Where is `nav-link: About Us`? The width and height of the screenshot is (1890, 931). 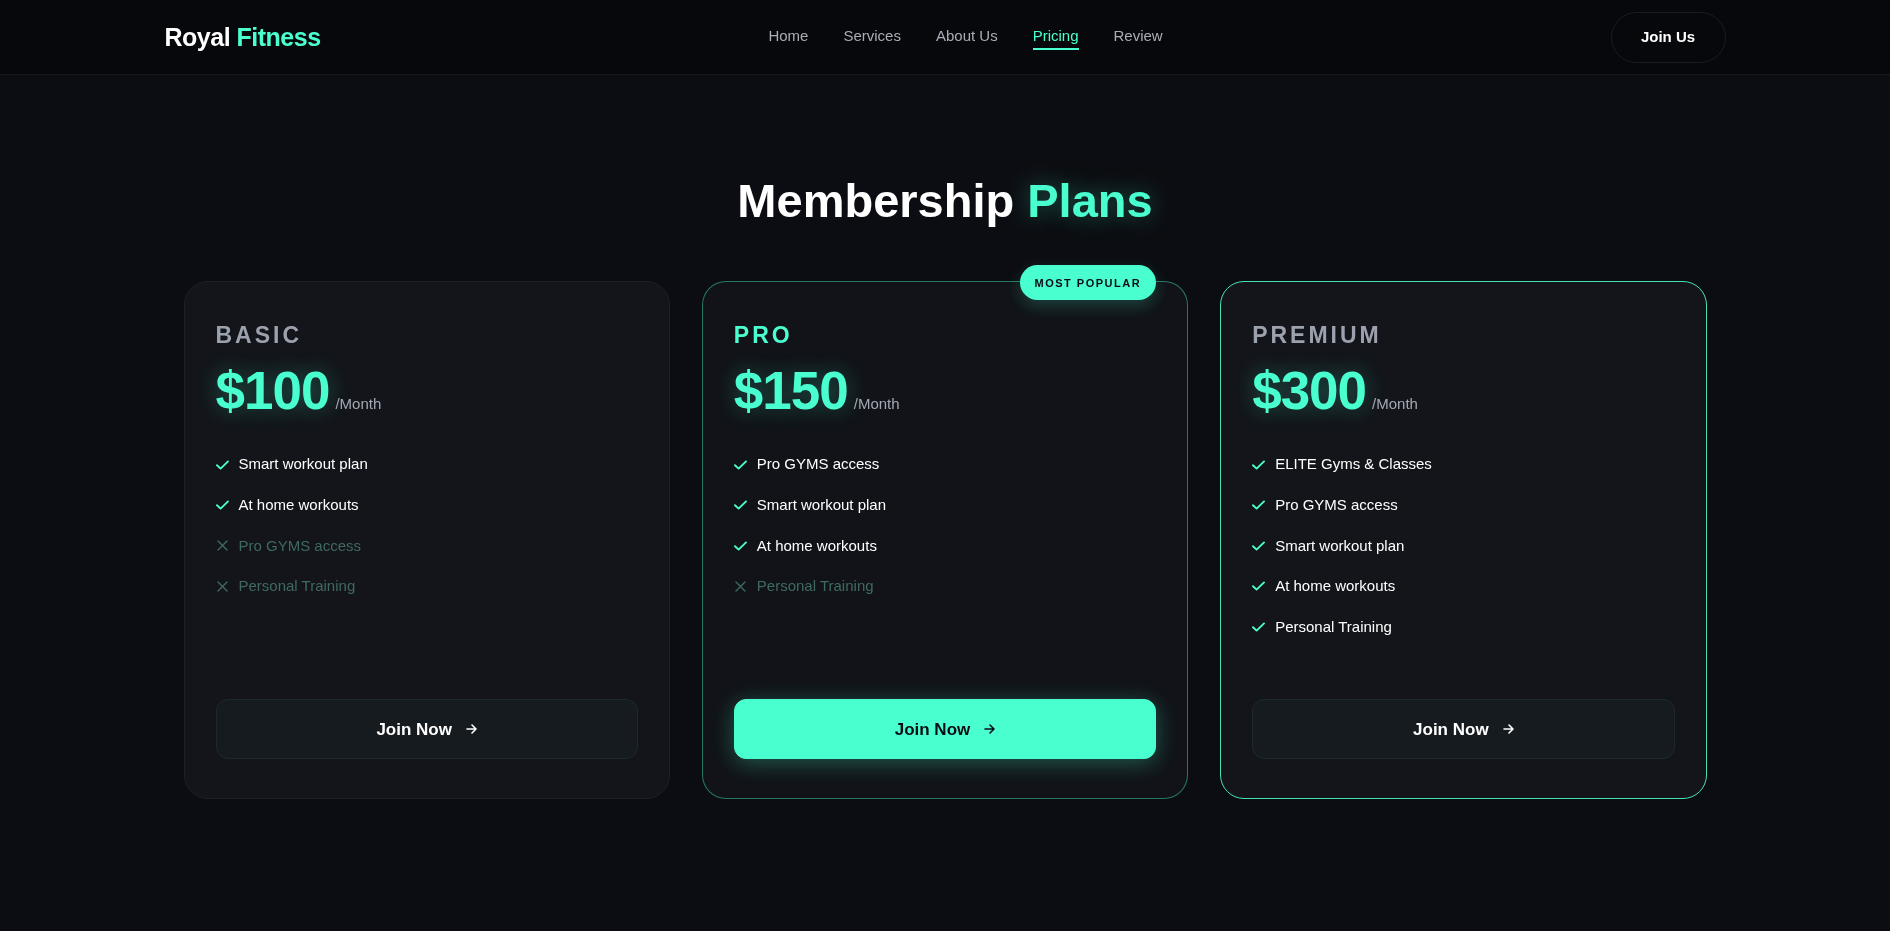
nav-link: About Us is located at coordinates (966, 37).